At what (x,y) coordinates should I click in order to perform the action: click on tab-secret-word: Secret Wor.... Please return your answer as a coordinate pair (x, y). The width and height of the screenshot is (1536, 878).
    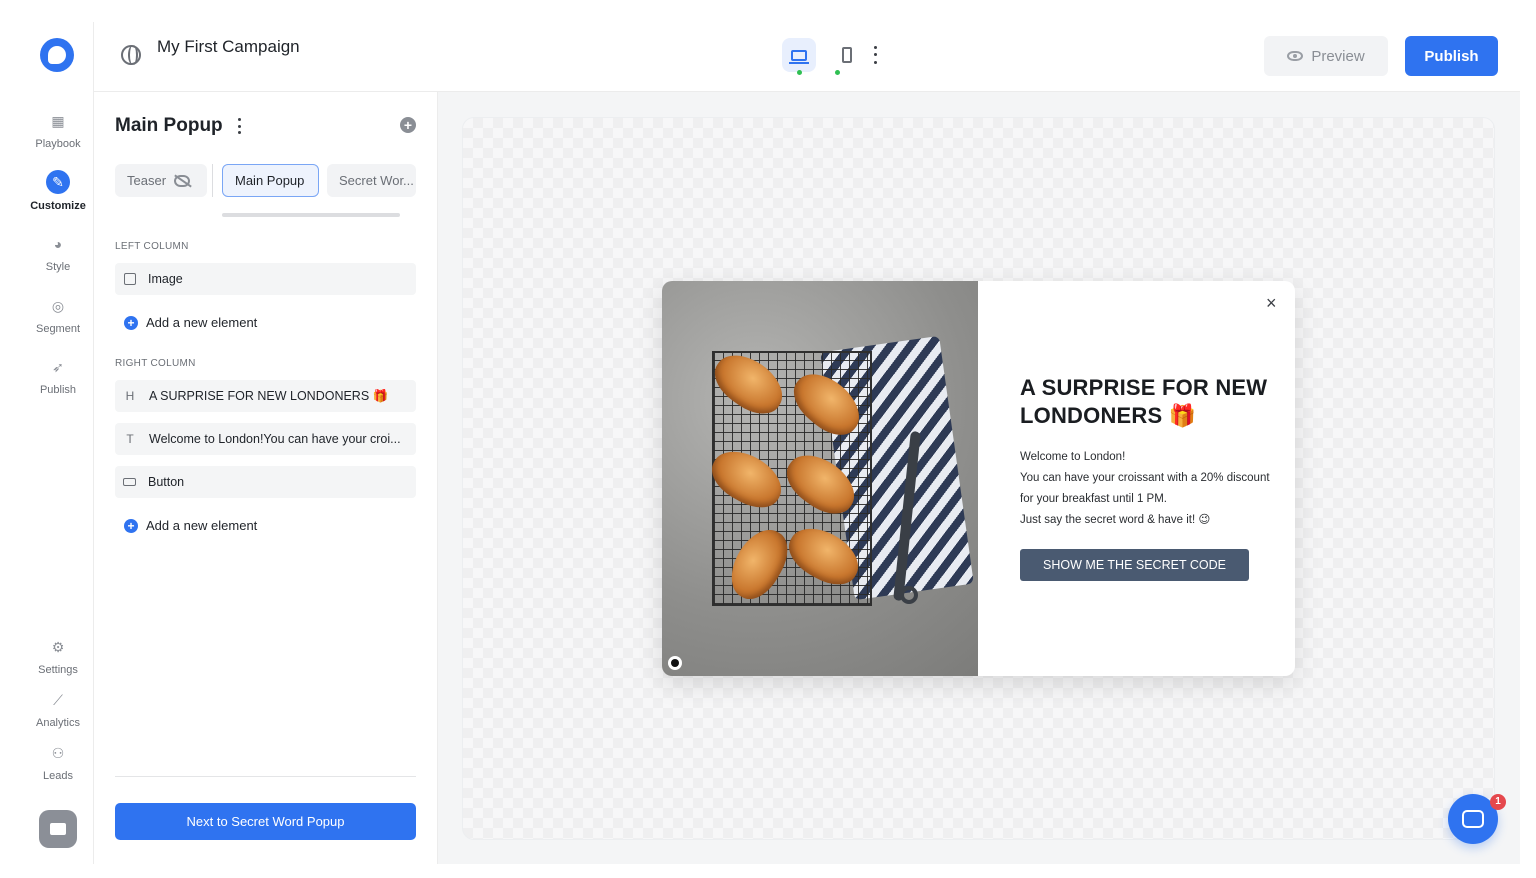
    Looking at the image, I should click on (371, 180).